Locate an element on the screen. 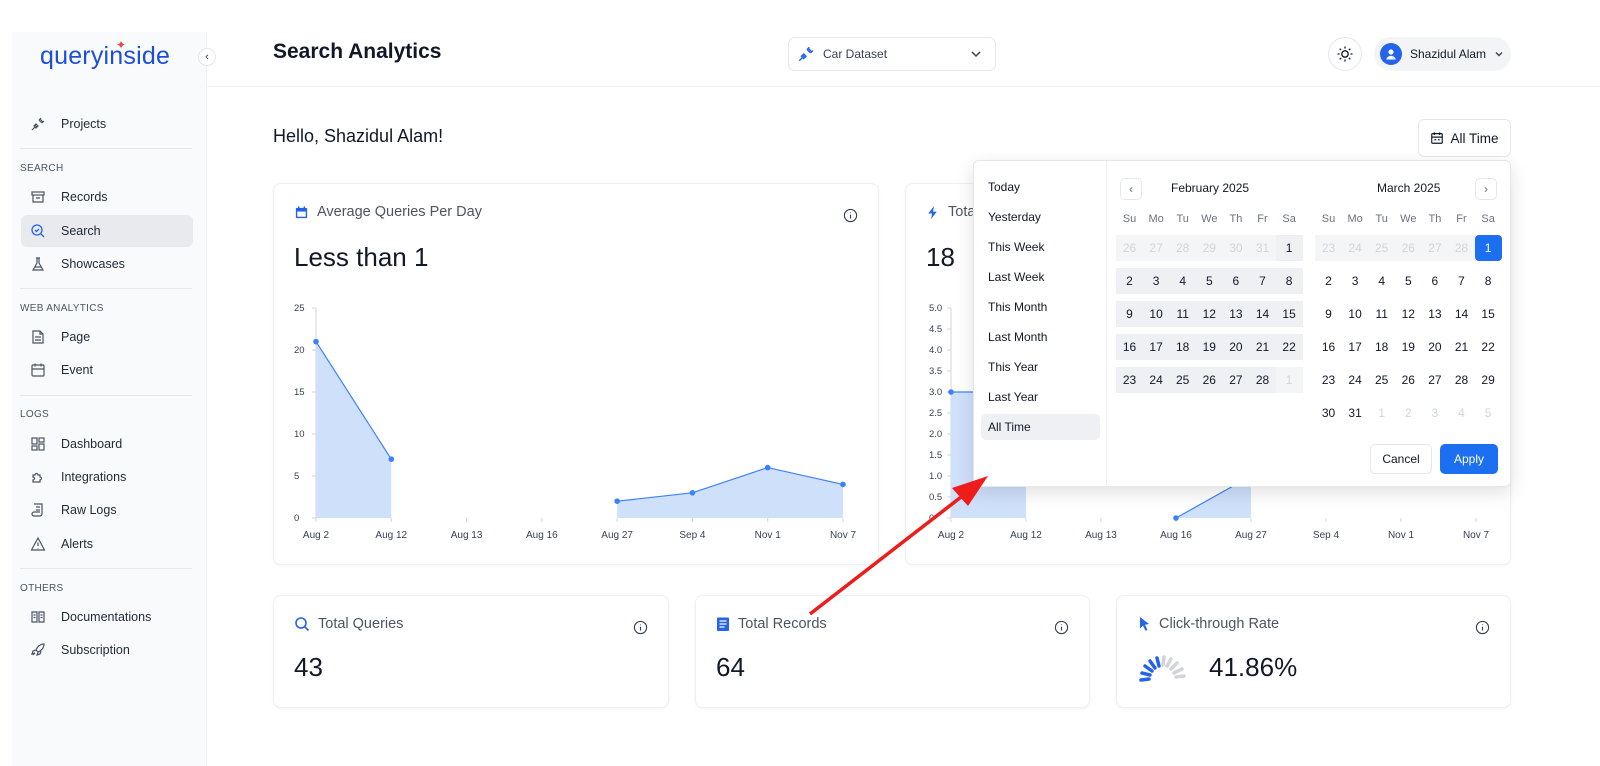  collapse-sidebar-button: ‹ is located at coordinates (207, 57).